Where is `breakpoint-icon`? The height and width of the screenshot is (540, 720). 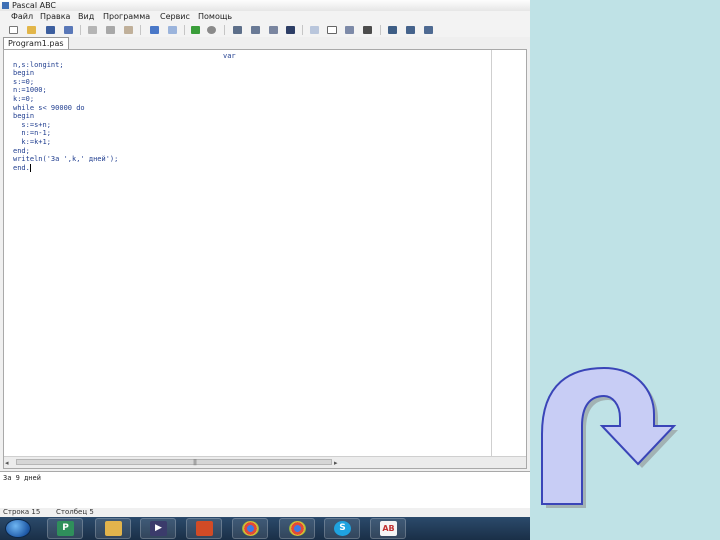
breakpoint-icon is located at coordinates (290, 30).